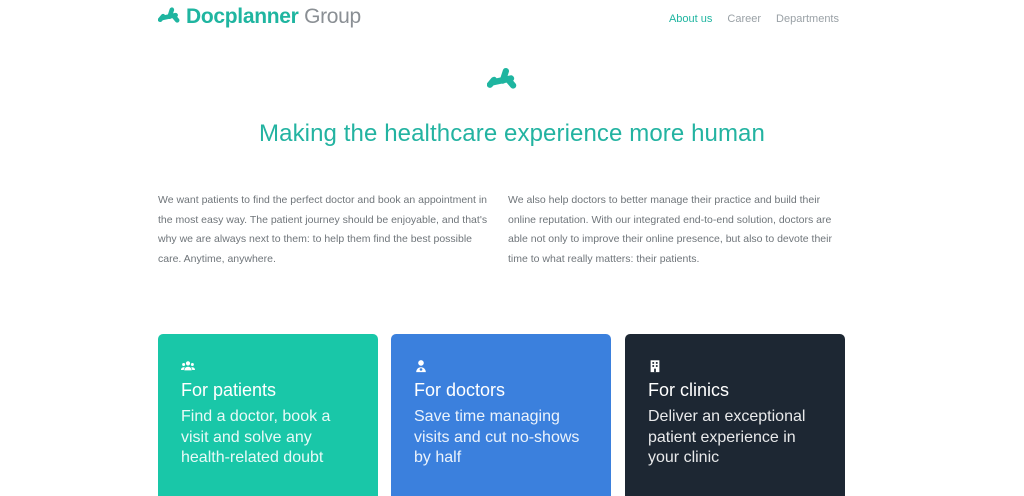 The image size is (1024, 496). I want to click on docplanner-group-logo: Docplanner Group, so click(259, 17).